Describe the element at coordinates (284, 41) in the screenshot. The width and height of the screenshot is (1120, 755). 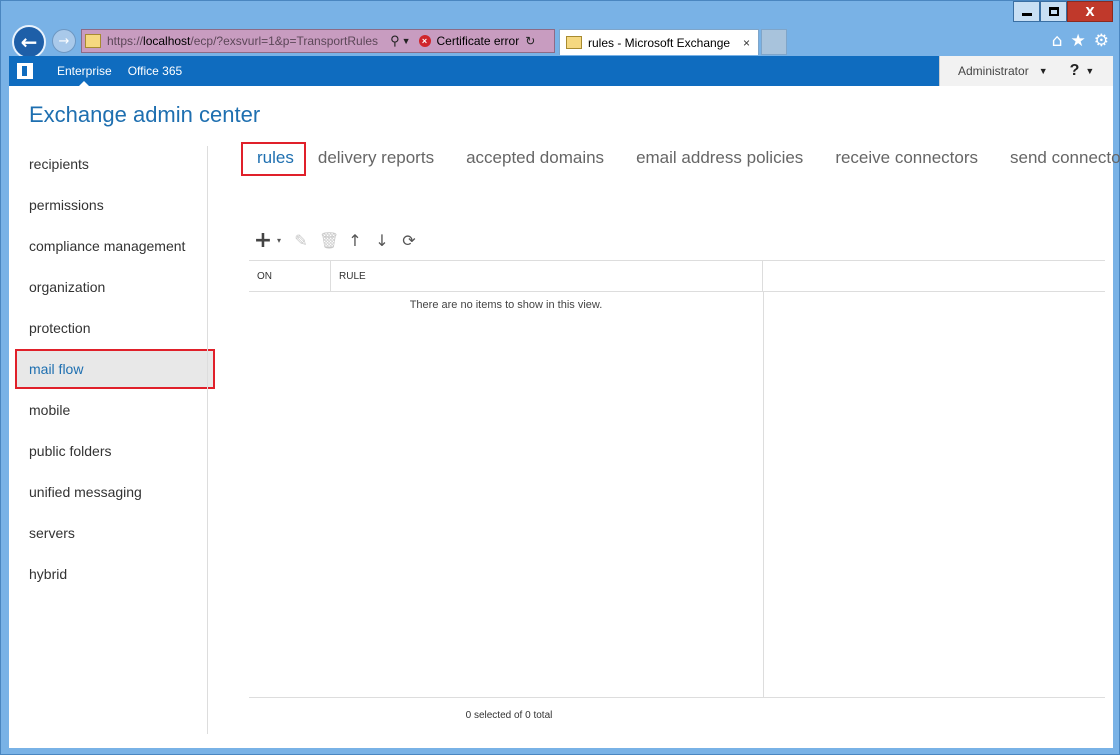
I see `url-path: /ecp/?exsvurl=1&p=TransportRules` at that location.